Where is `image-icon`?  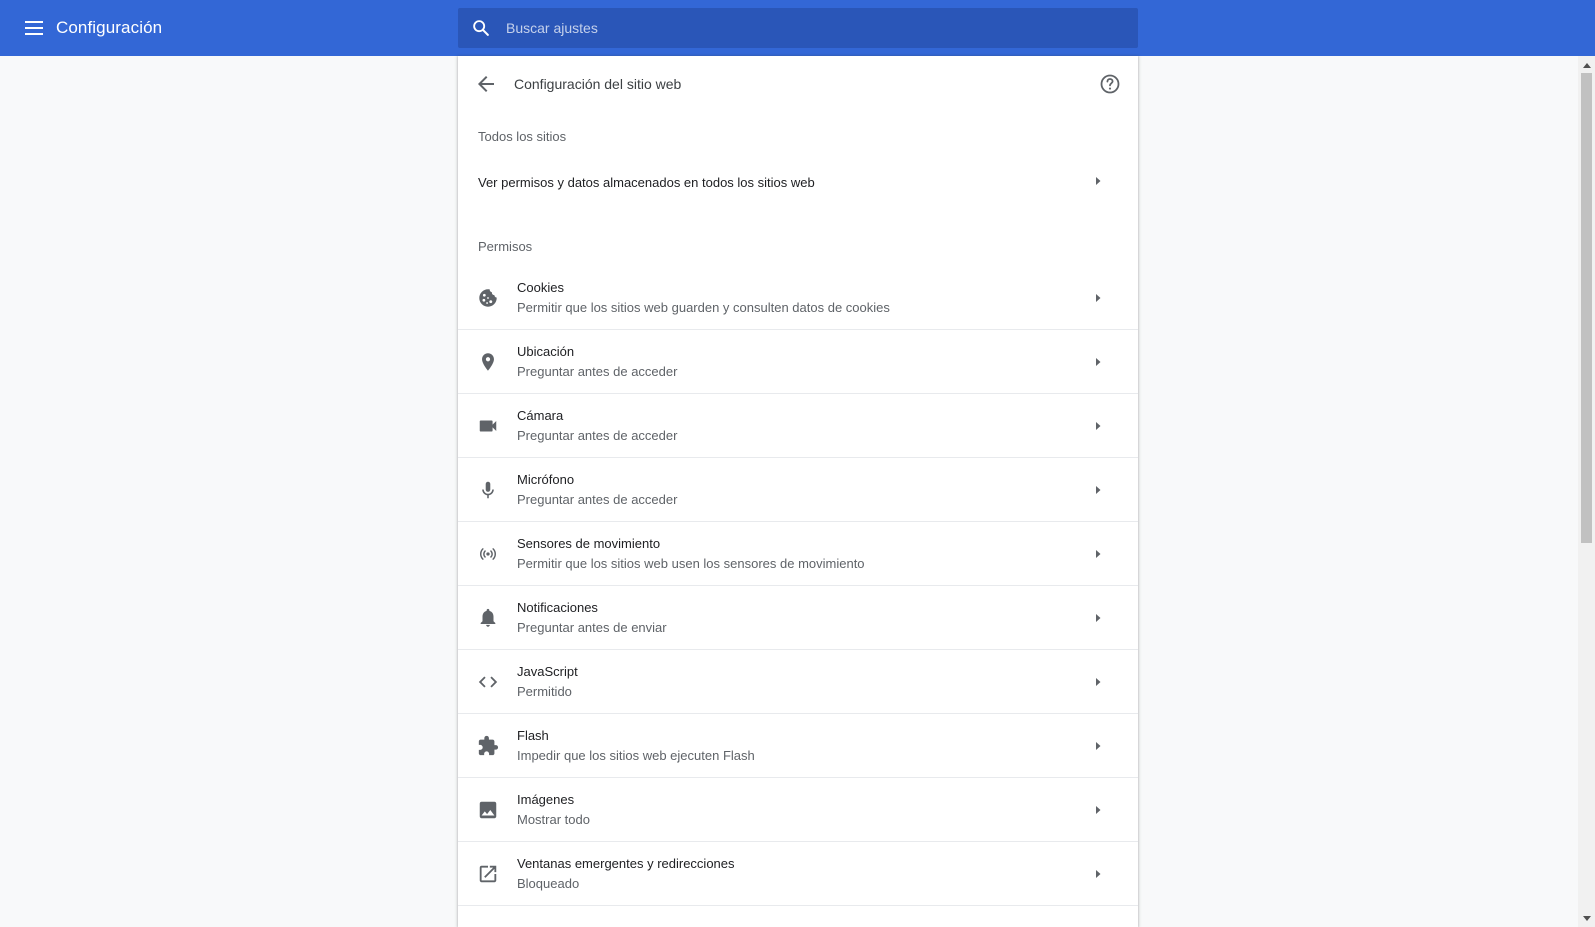
image-icon is located at coordinates (488, 810).